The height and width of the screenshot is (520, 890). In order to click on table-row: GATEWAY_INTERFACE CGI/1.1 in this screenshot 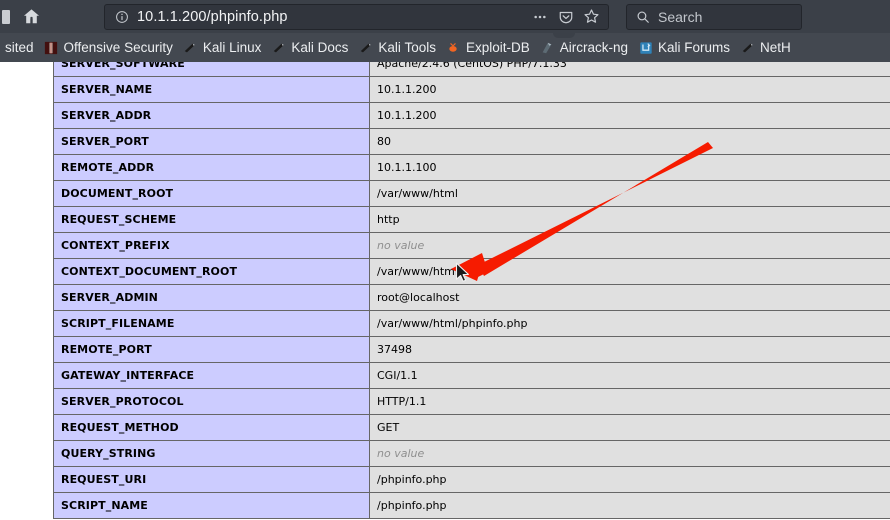, I will do `click(471, 375)`.